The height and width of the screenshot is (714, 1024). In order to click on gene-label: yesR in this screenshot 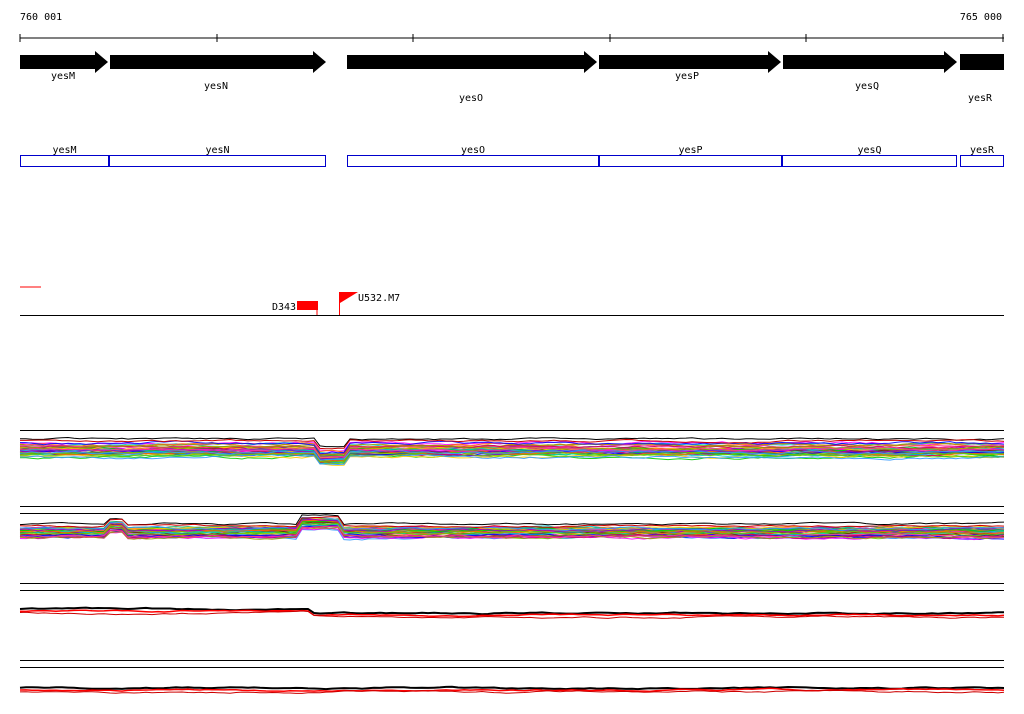, I will do `click(980, 98)`.